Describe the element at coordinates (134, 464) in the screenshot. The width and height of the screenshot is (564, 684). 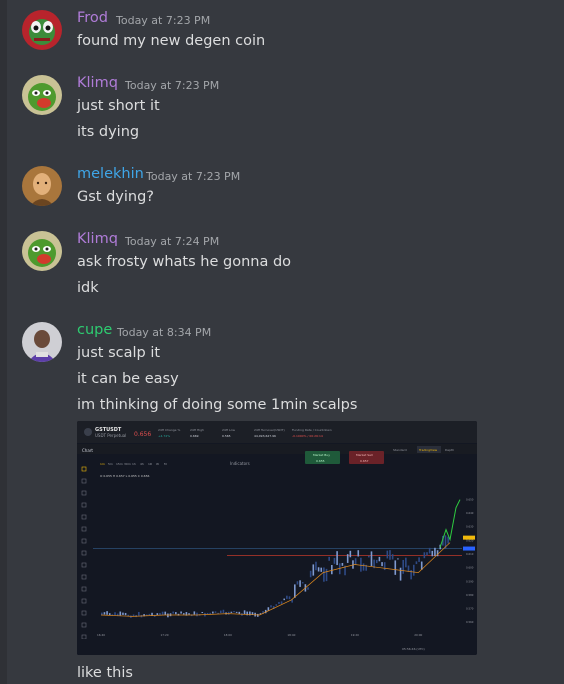
I see `timeframe-button: 1h` at that location.